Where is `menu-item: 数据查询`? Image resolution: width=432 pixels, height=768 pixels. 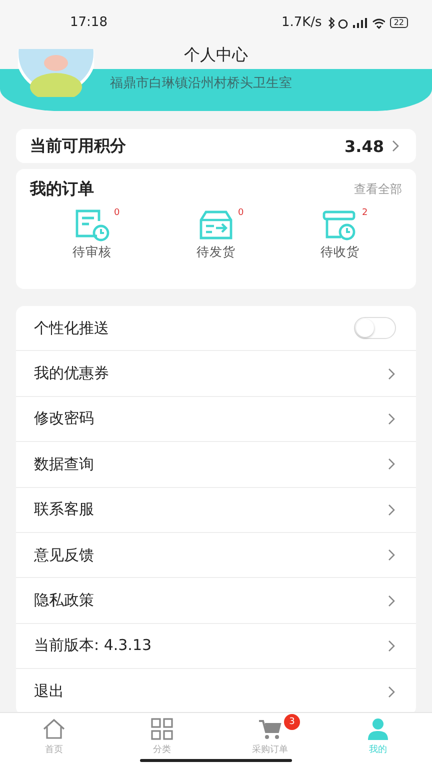
menu-item: 数据查询 is located at coordinates (216, 465).